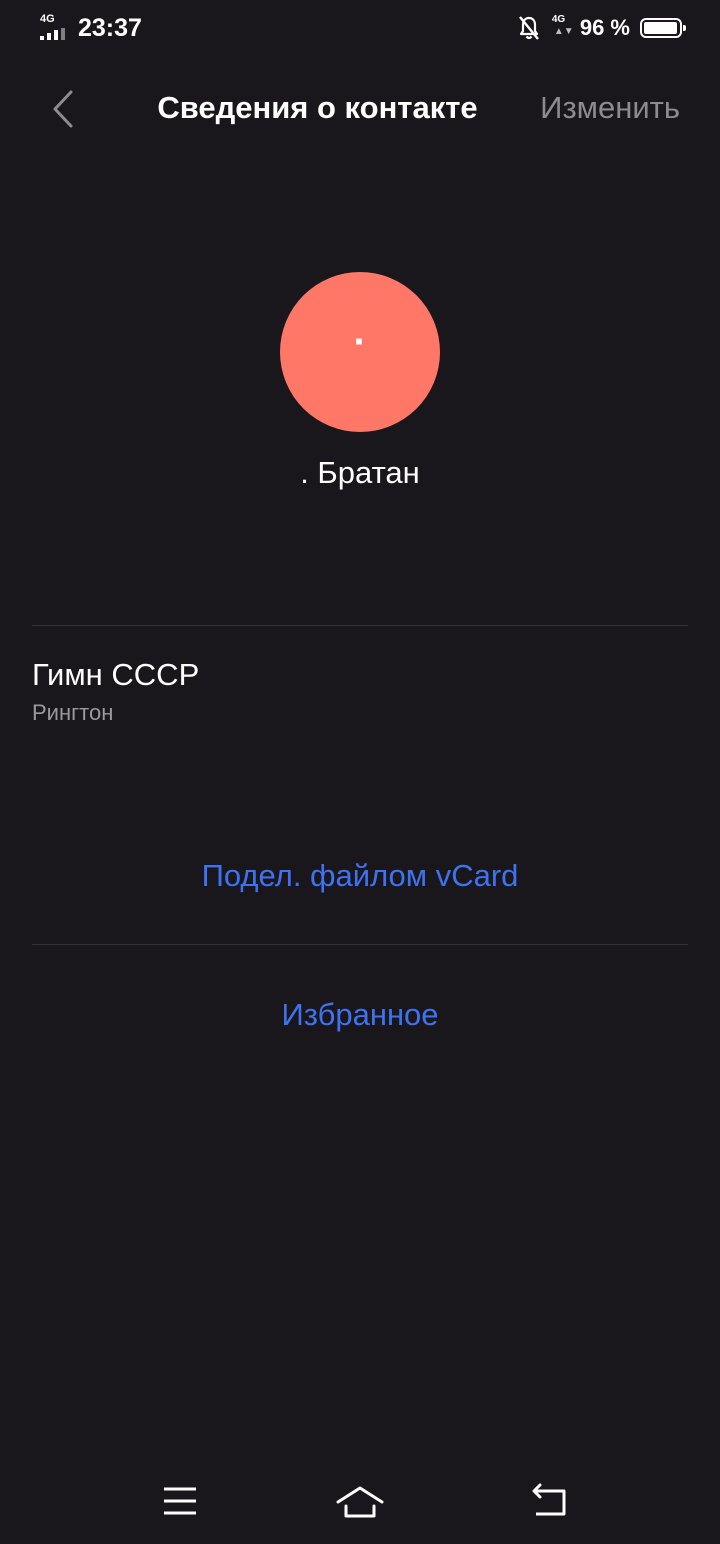 The width and height of the screenshot is (720, 1544). What do you see at coordinates (73, 712) in the screenshot?
I see `ringtone-label: Рингтон` at bounding box center [73, 712].